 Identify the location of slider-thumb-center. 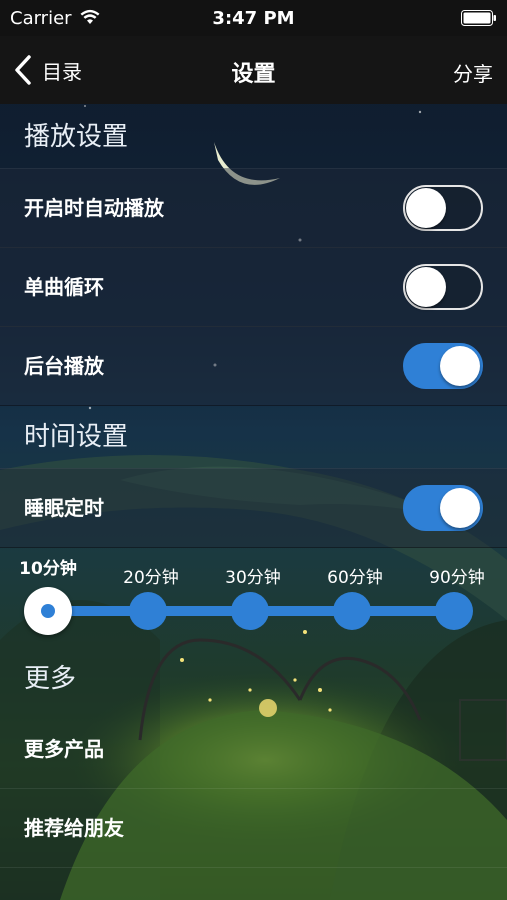
(48, 611).